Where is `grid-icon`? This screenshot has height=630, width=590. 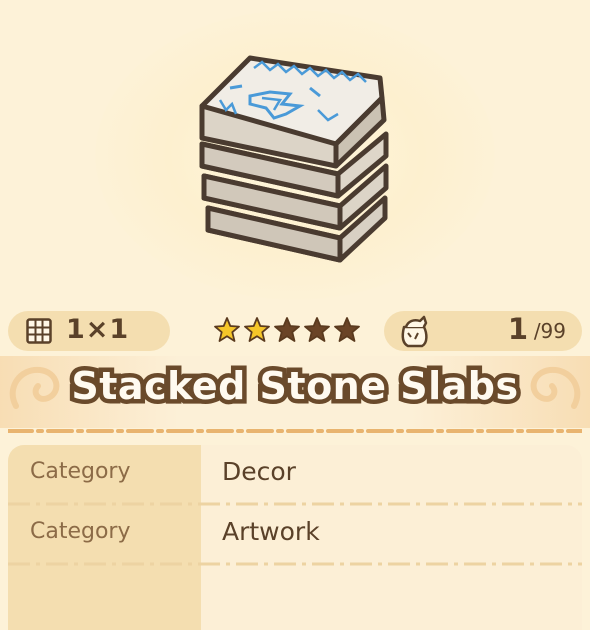
grid-icon is located at coordinates (39, 331).